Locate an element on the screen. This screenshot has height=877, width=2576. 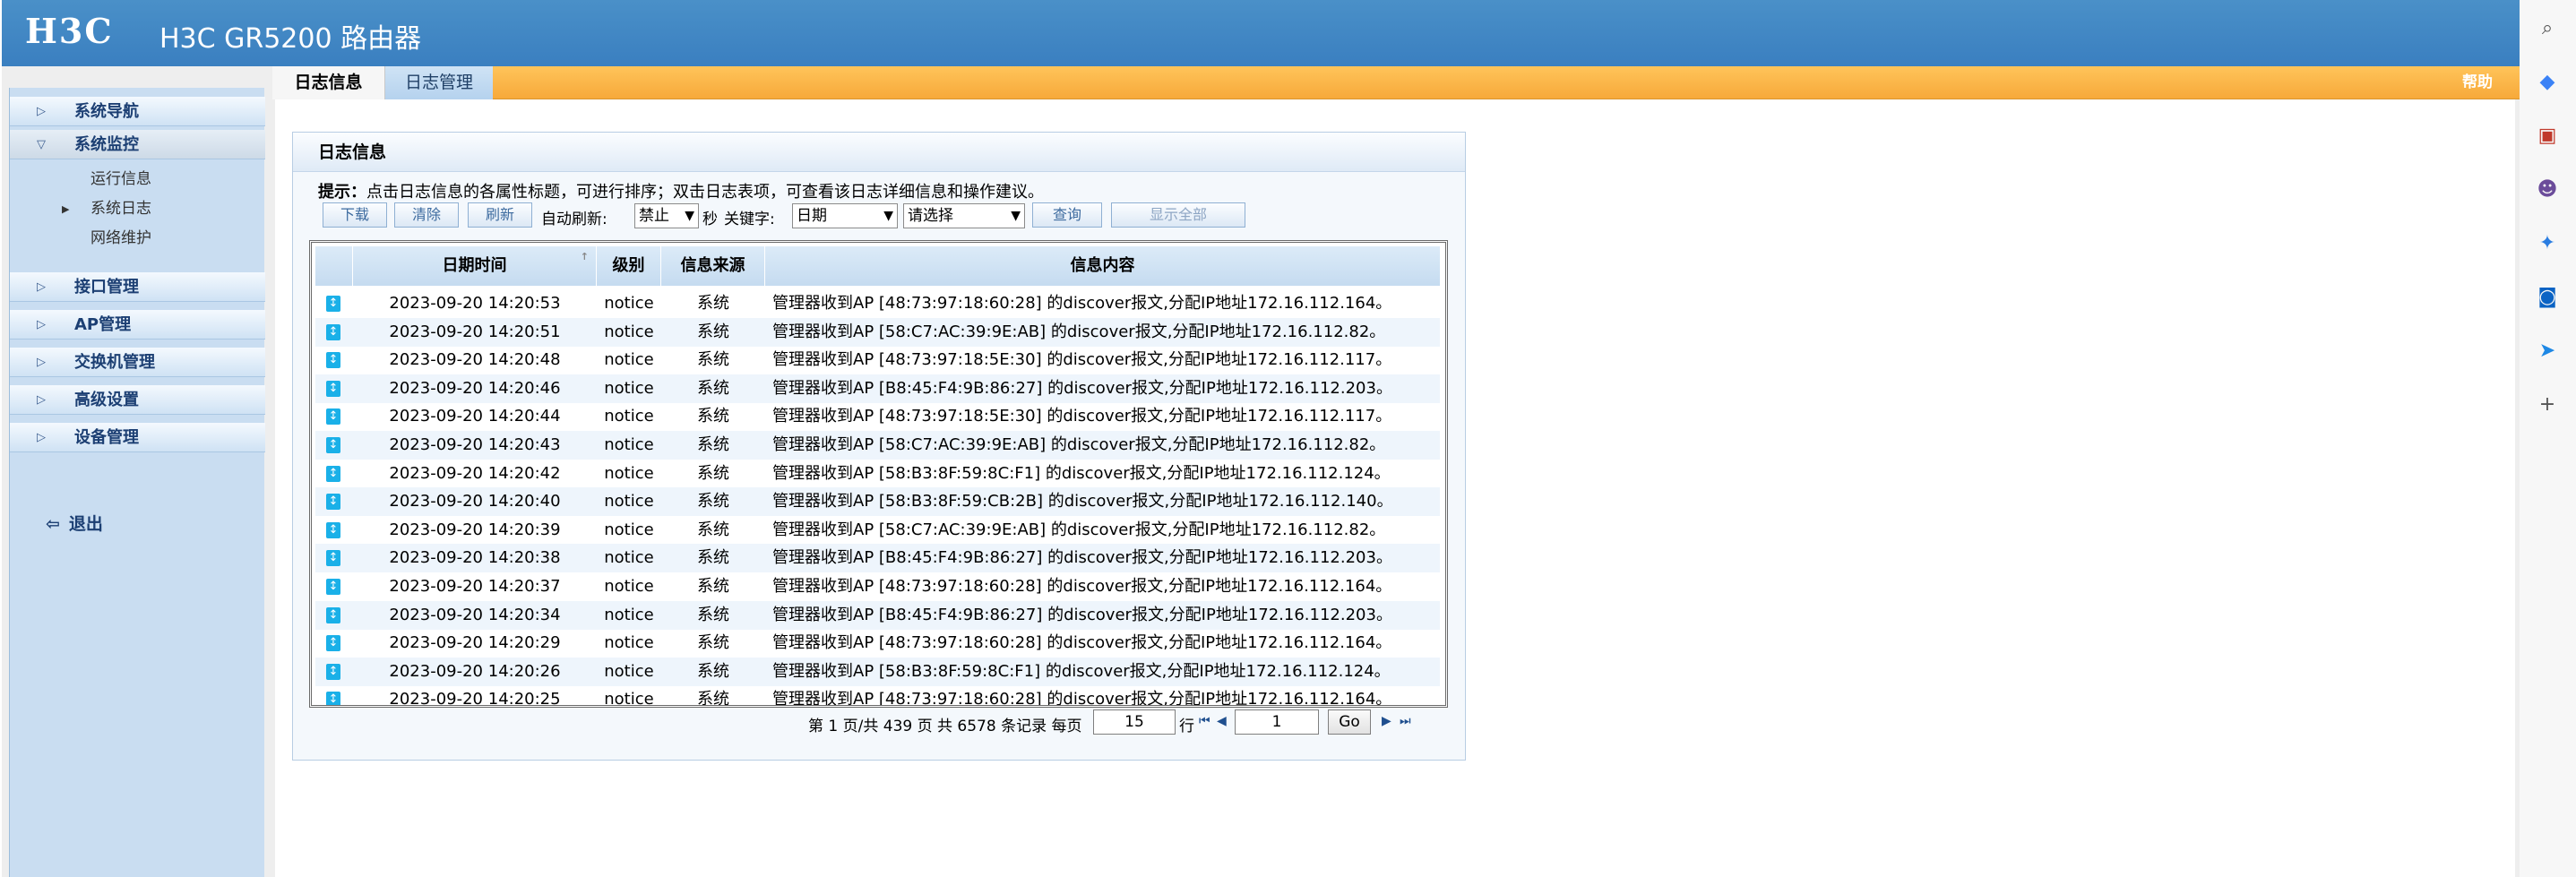
chevron-down-icon: ▼ is located at coordinates (1016, 216).